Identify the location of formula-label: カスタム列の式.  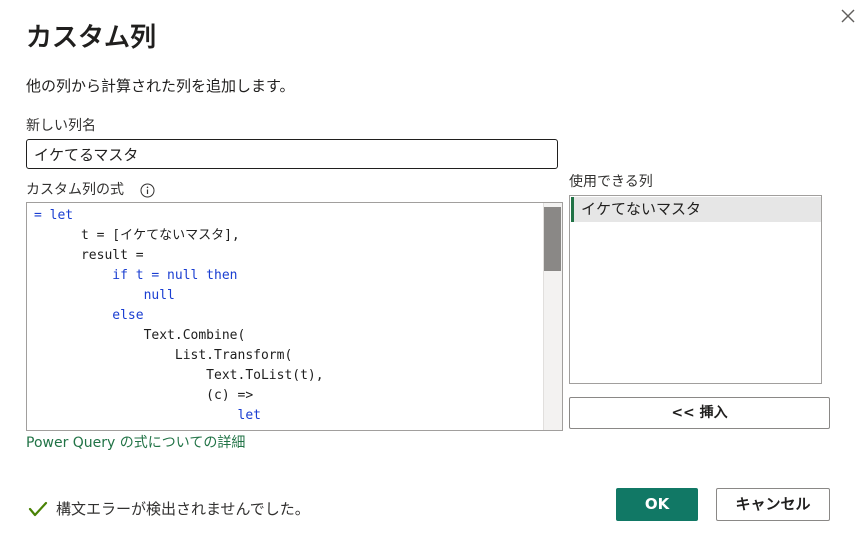
(75, 190).